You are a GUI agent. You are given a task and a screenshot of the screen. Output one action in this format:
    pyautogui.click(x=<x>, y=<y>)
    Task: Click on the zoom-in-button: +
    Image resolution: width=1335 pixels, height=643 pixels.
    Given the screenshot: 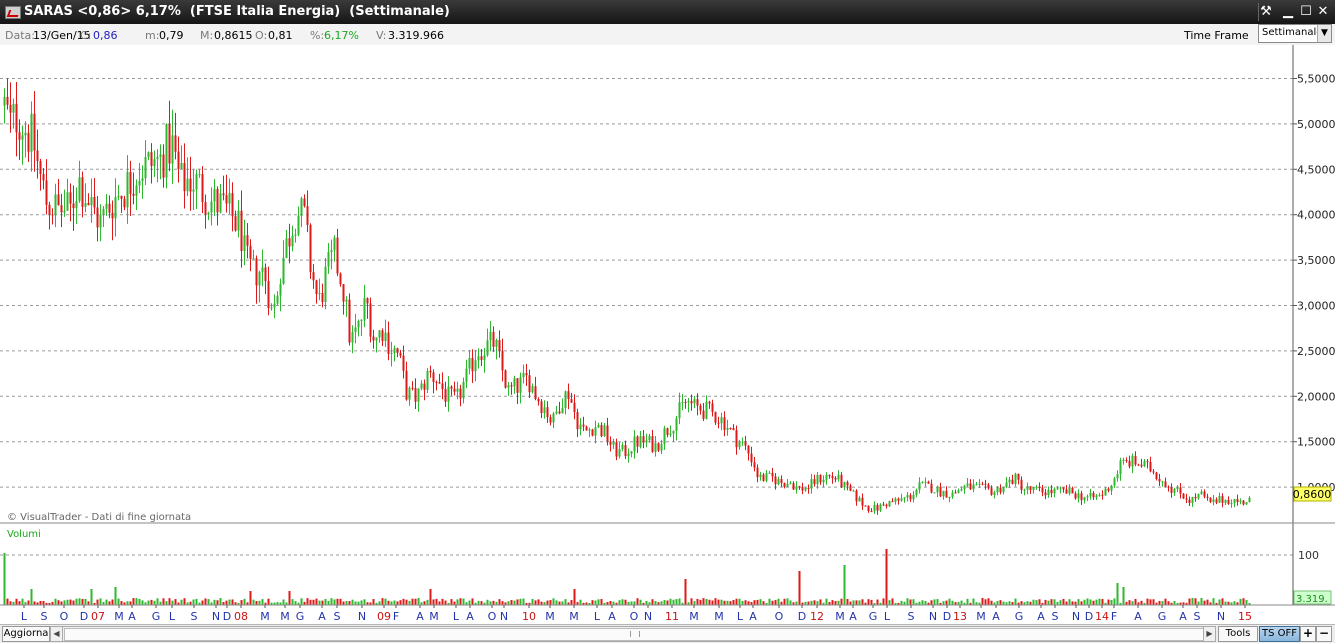 What is the action you would take?
    pyautogui.click(x=1308, y=634)
    